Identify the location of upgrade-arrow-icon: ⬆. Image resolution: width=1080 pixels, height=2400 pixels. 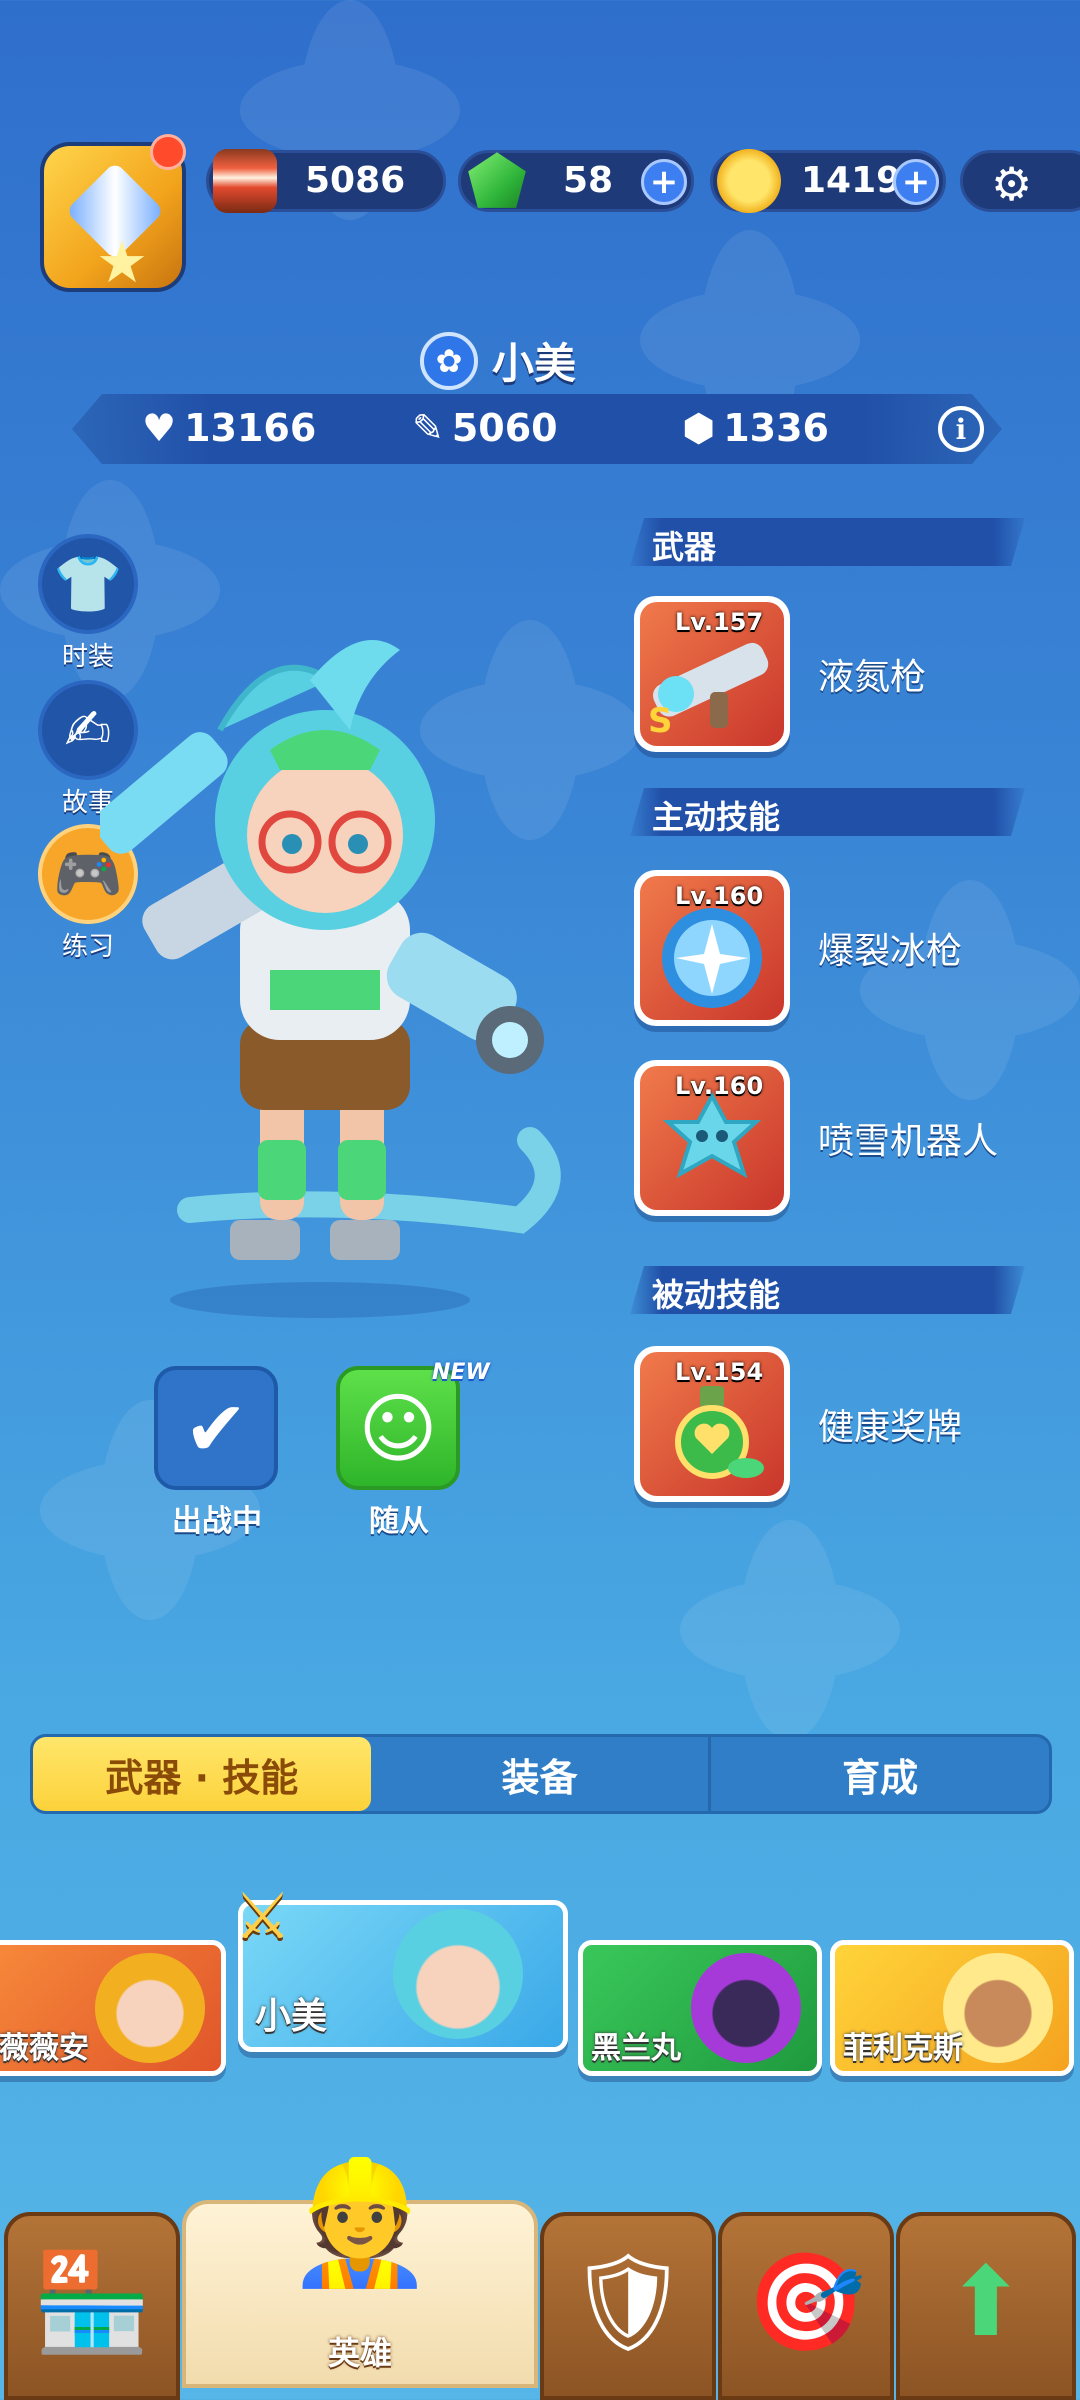
(986, 2302).